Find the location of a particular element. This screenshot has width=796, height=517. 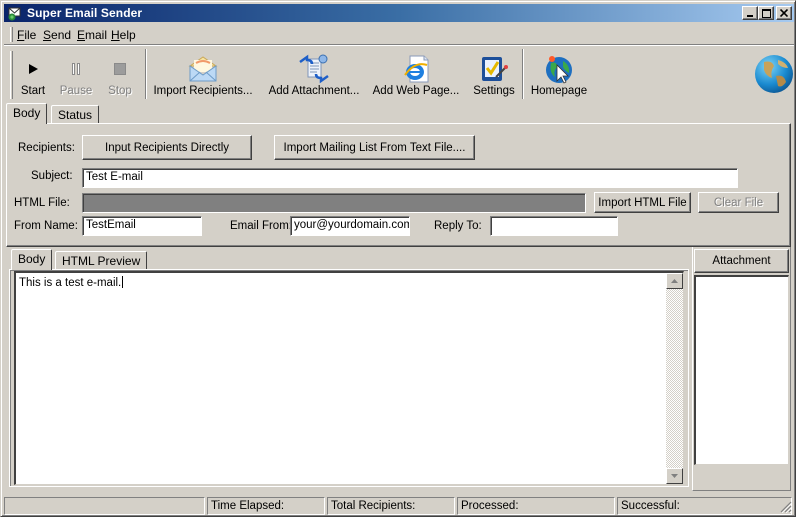

status-successful: Successful: is located at coordinates (704, 506).